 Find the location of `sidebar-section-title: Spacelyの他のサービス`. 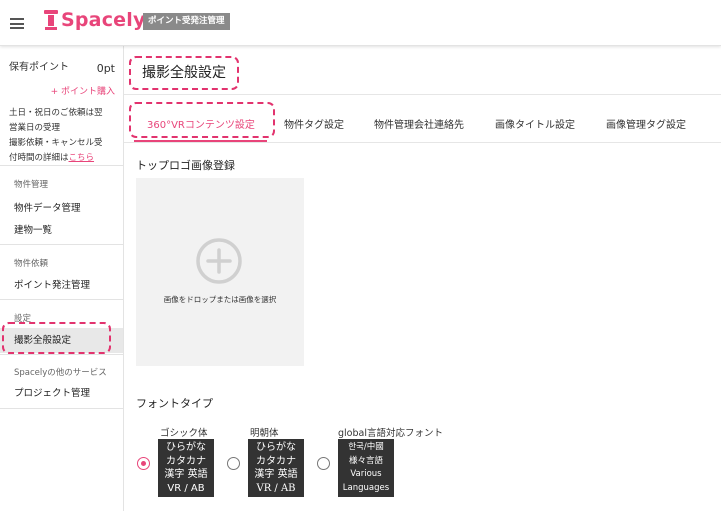

sidebar-section-title: Spacelyの他のサービス is located at coordinates (60, 373).